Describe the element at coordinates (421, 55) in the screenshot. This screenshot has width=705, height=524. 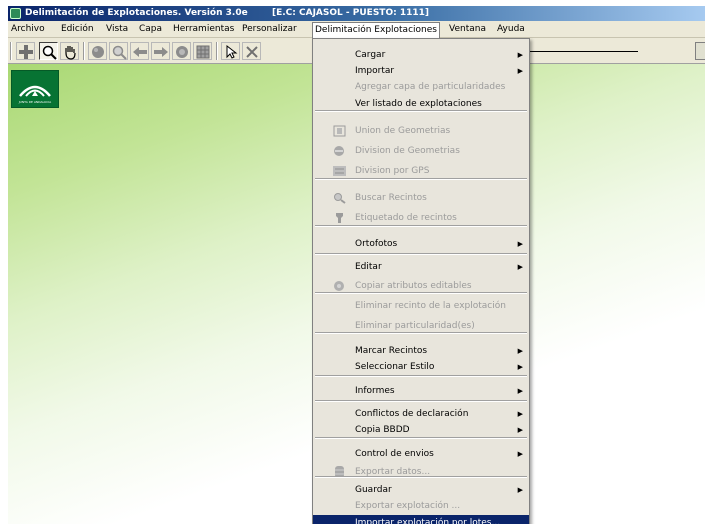
I see `menu-item-cargar: Cargar ▶` at that location.